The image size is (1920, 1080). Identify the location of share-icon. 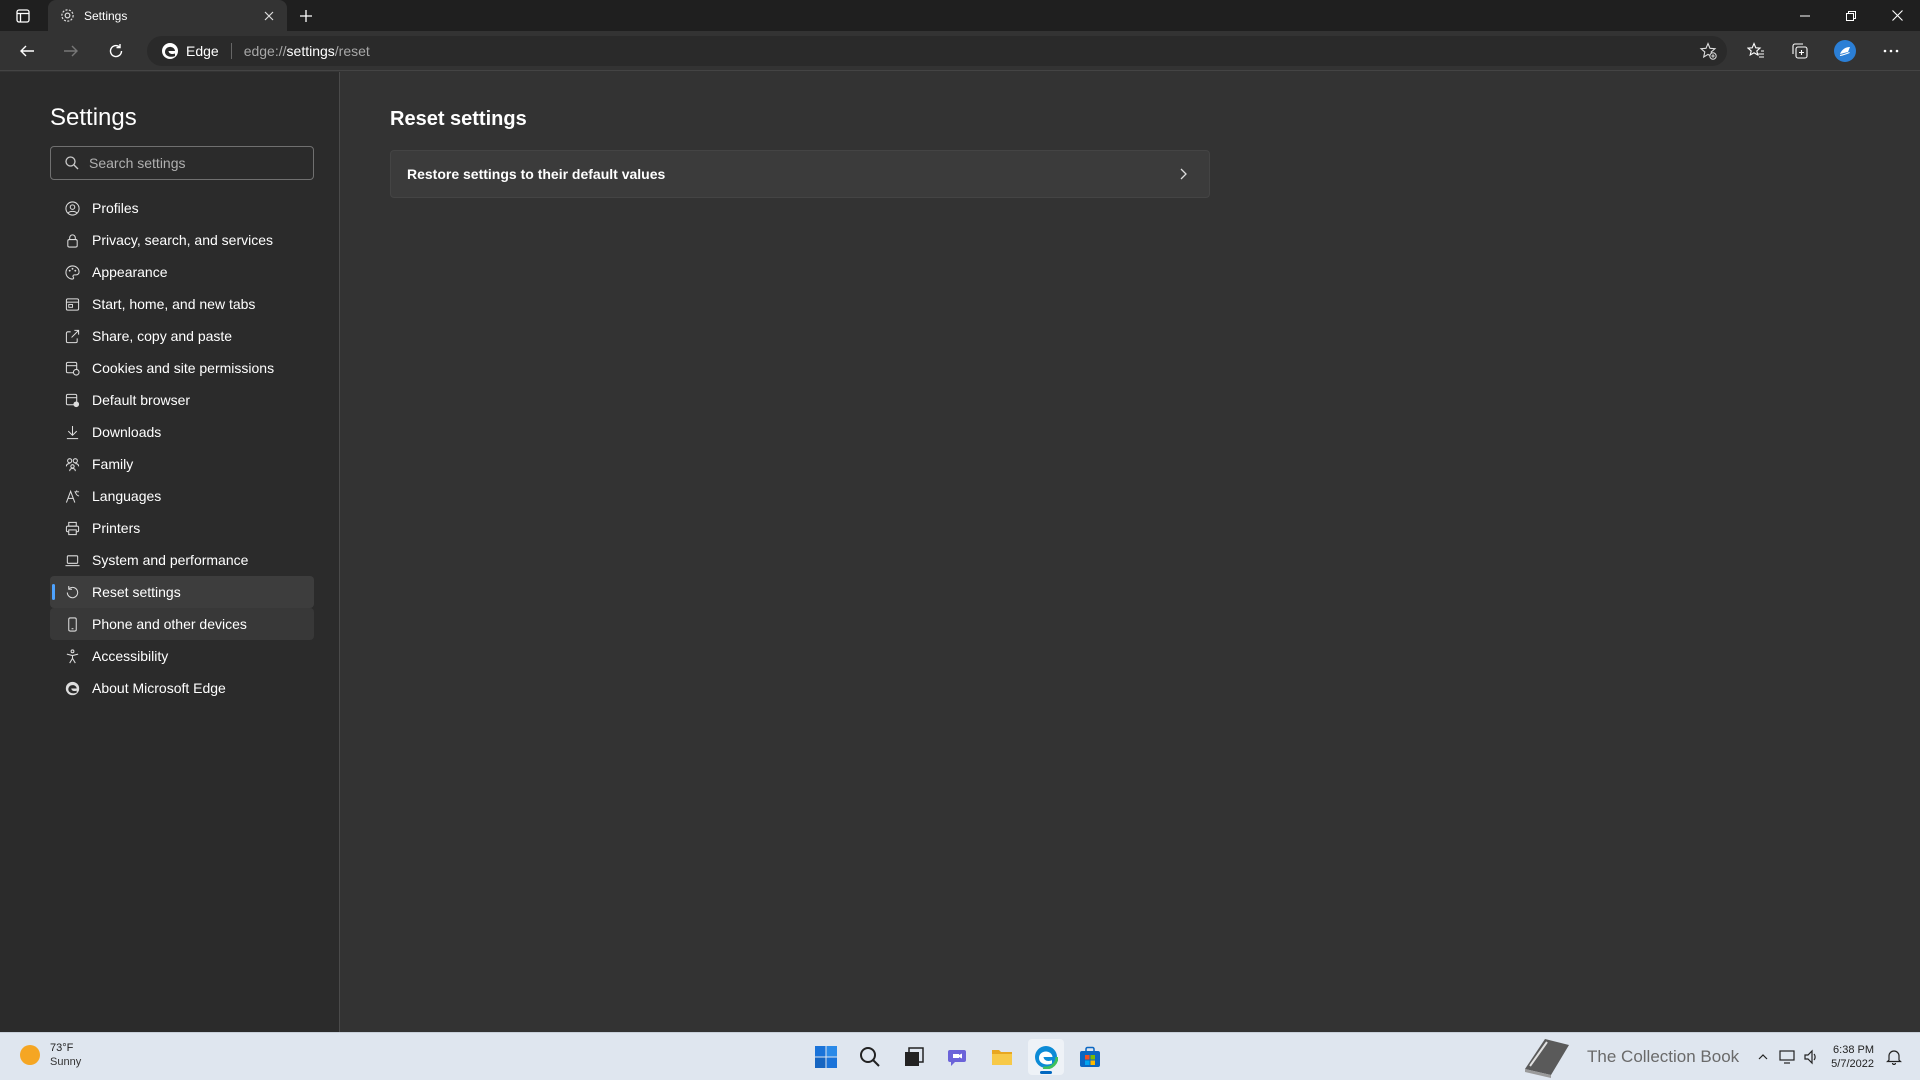
(72, 336).